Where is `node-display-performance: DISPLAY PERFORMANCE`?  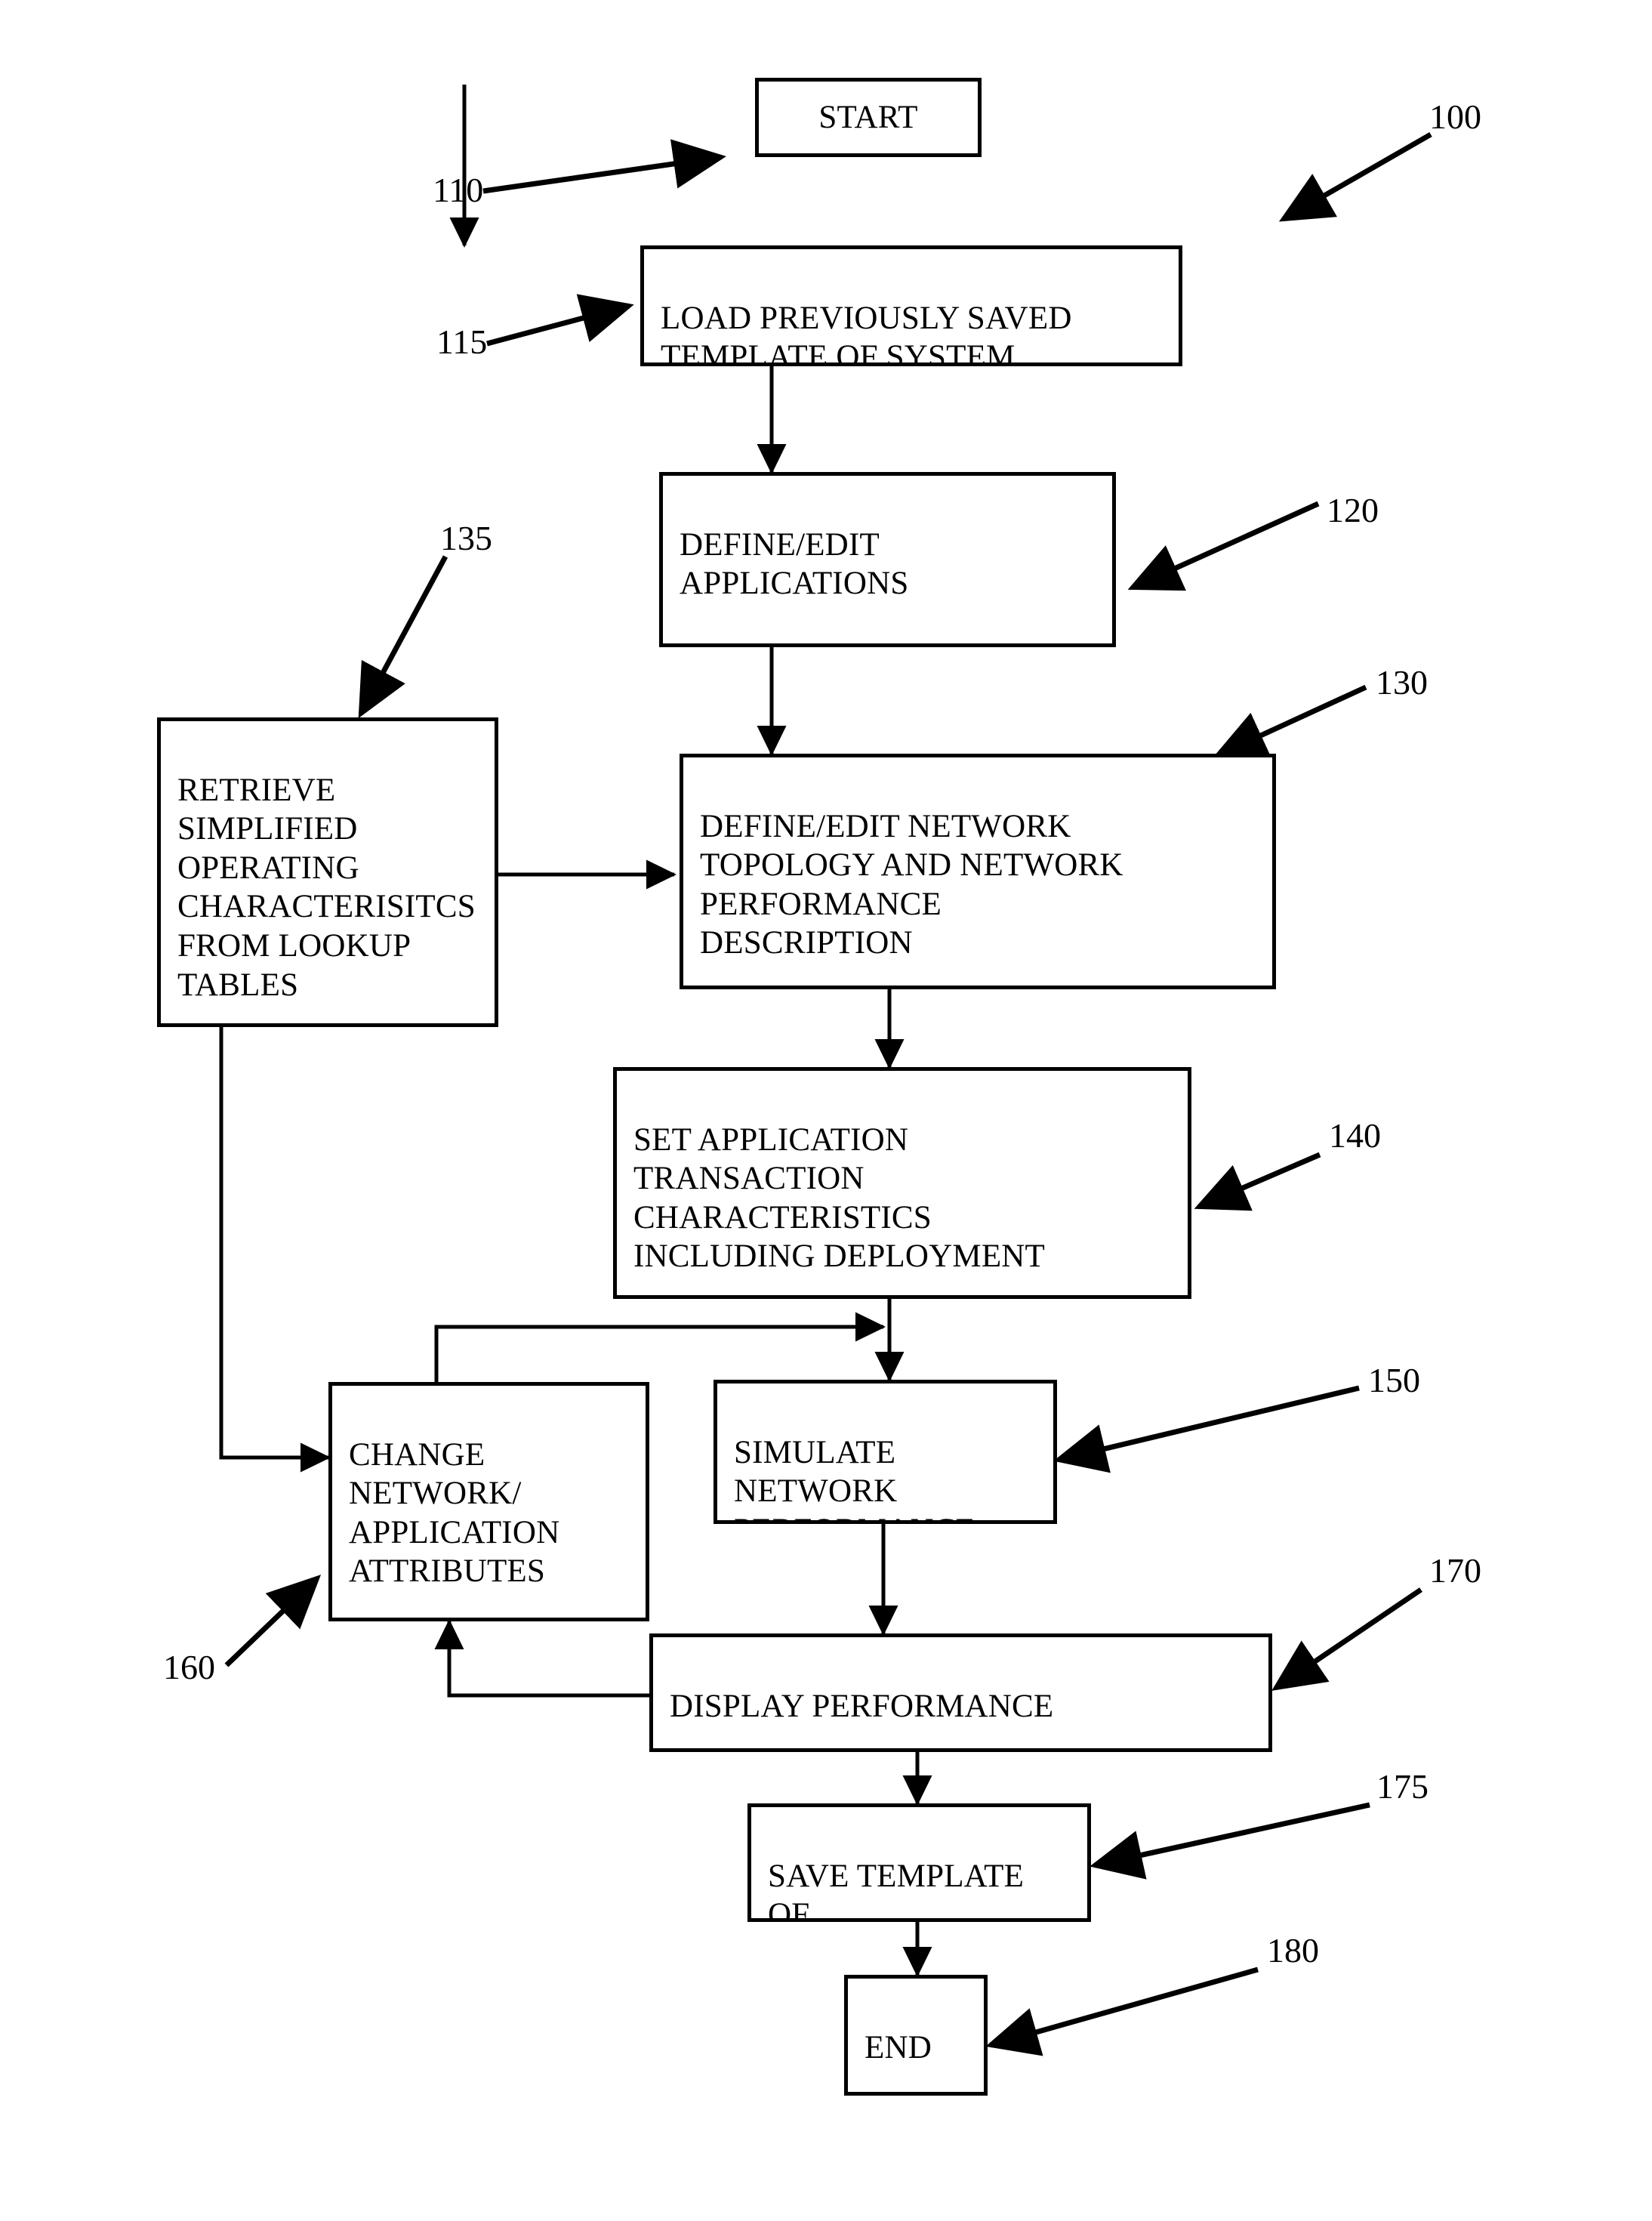
node-display-performance: DISPLAY PERFORMANCE is located at coordinates (960, 1692).